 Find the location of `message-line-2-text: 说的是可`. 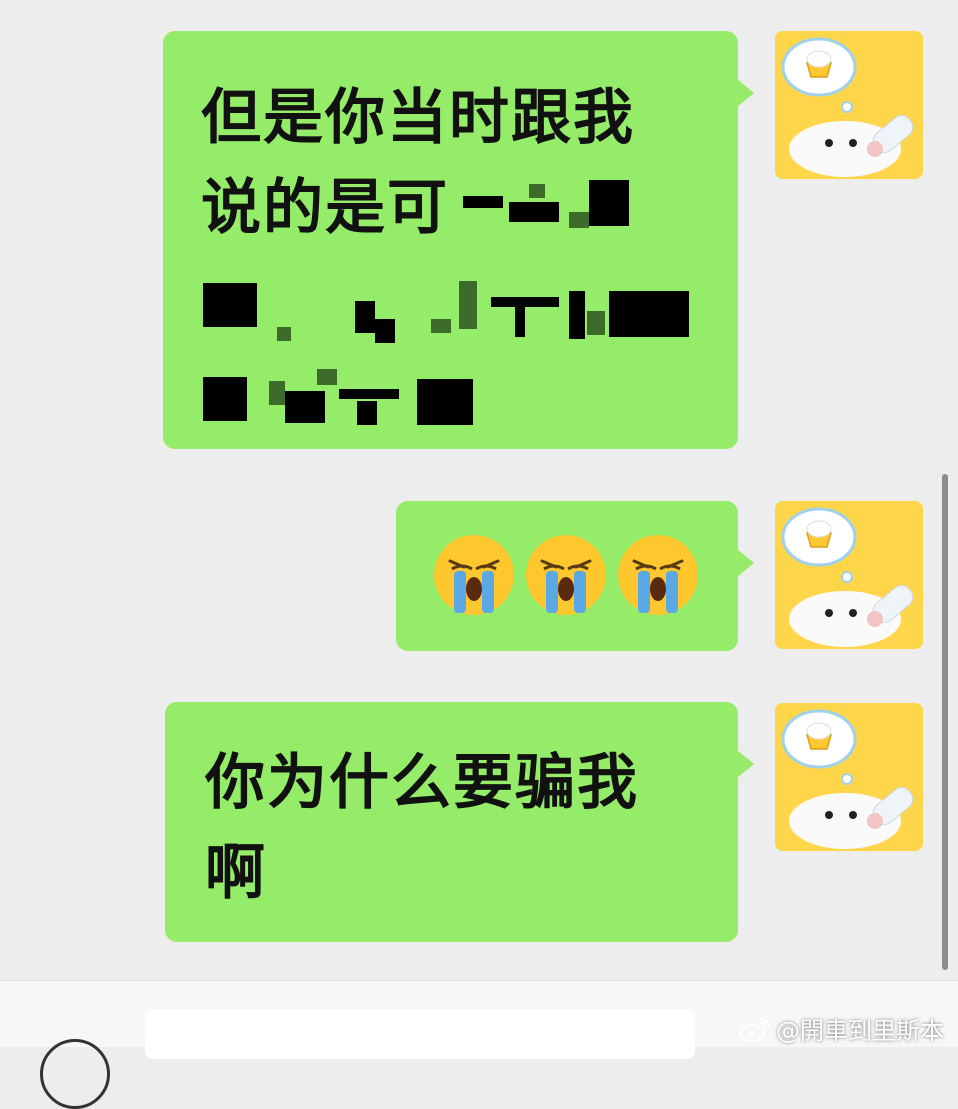

message-line-2-text: 说的是可 is located at coordinates (325, 208).